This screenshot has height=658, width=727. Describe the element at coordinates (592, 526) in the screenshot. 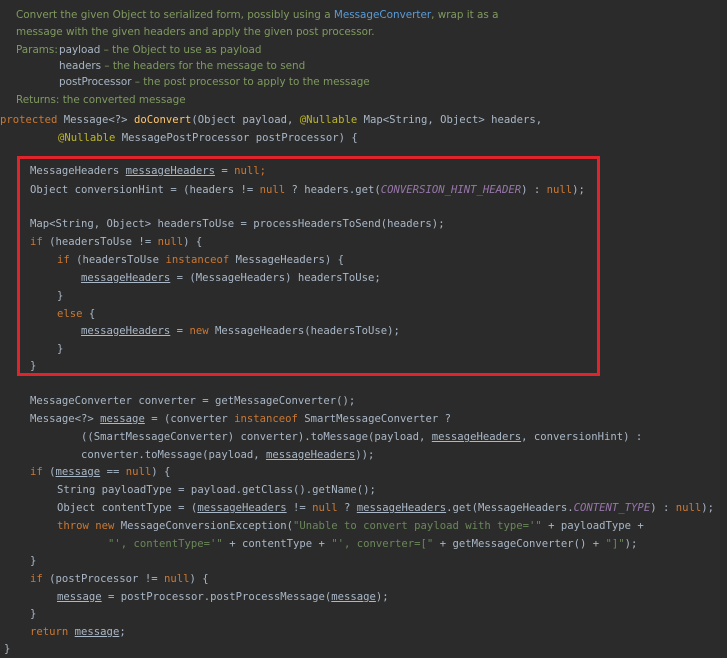

I see `tok: + payloadType +` at that location.